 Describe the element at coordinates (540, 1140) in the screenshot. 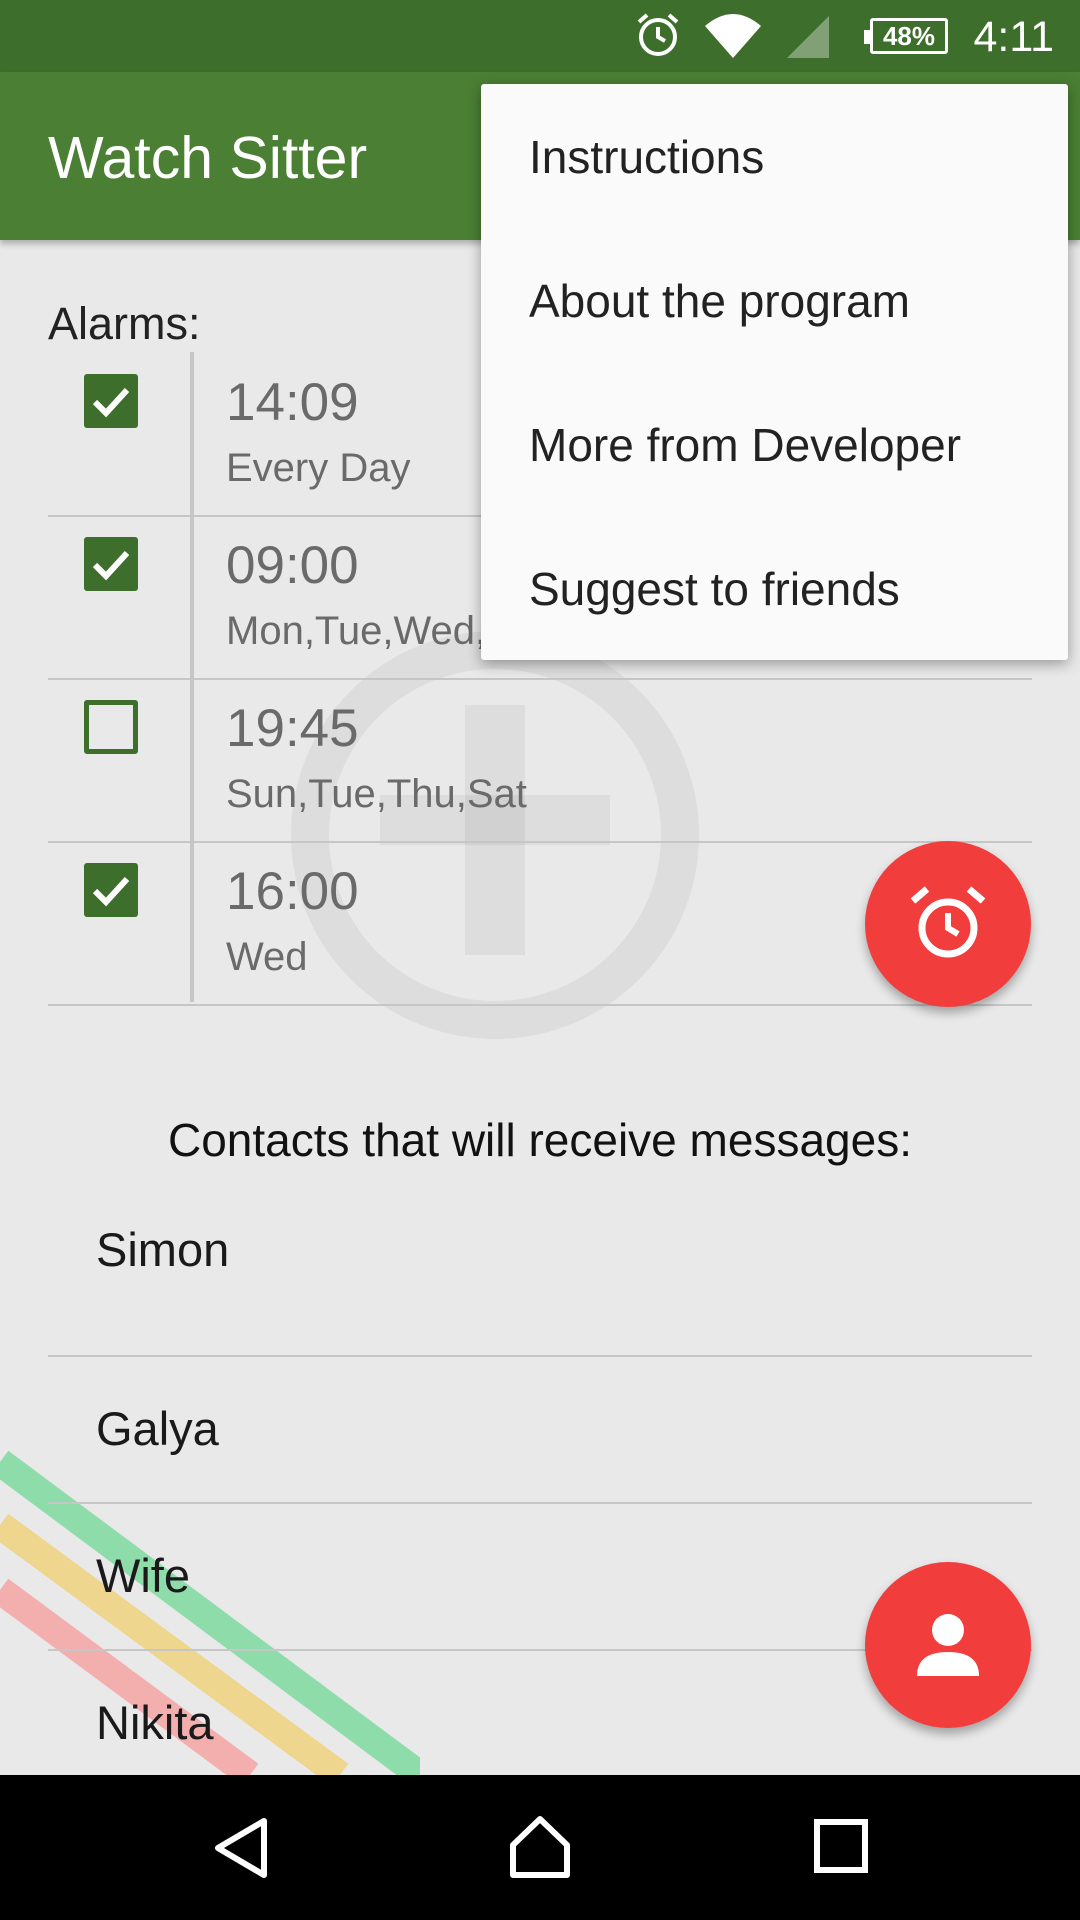

I see `contacts-label: Contacts that will receive messages:` at that location.